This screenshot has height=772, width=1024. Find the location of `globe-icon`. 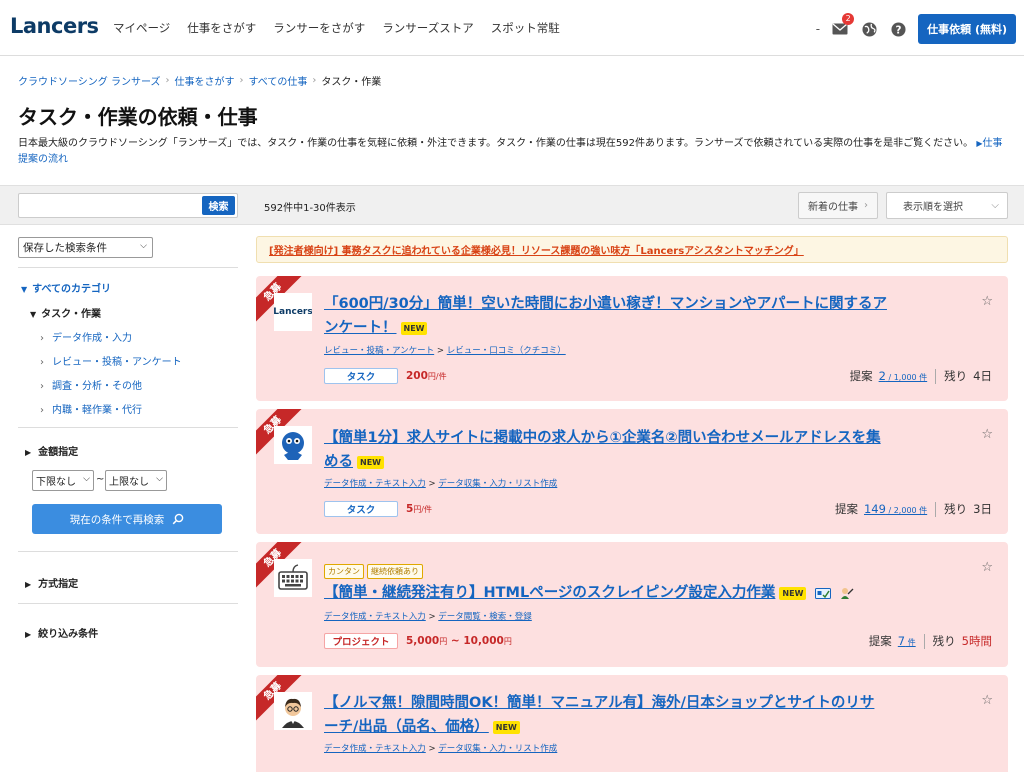

globe-icon is located at coordinates (869, 29).